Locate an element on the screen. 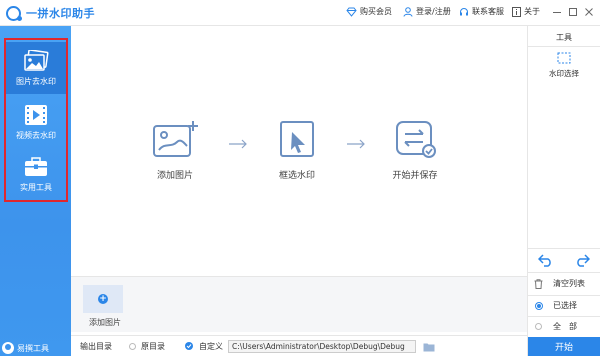 The height and width of the screenshot is (356, 600). title-bar: 一拼水印助手 购买会员 登录/注册 联系客服 关于 is located at coordinates (300, 13).